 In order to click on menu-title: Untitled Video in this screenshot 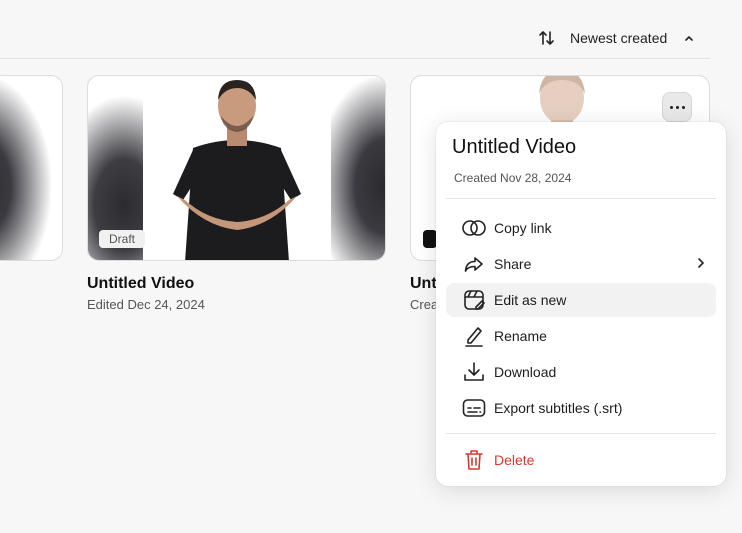, I will do `click(514, 147)`.